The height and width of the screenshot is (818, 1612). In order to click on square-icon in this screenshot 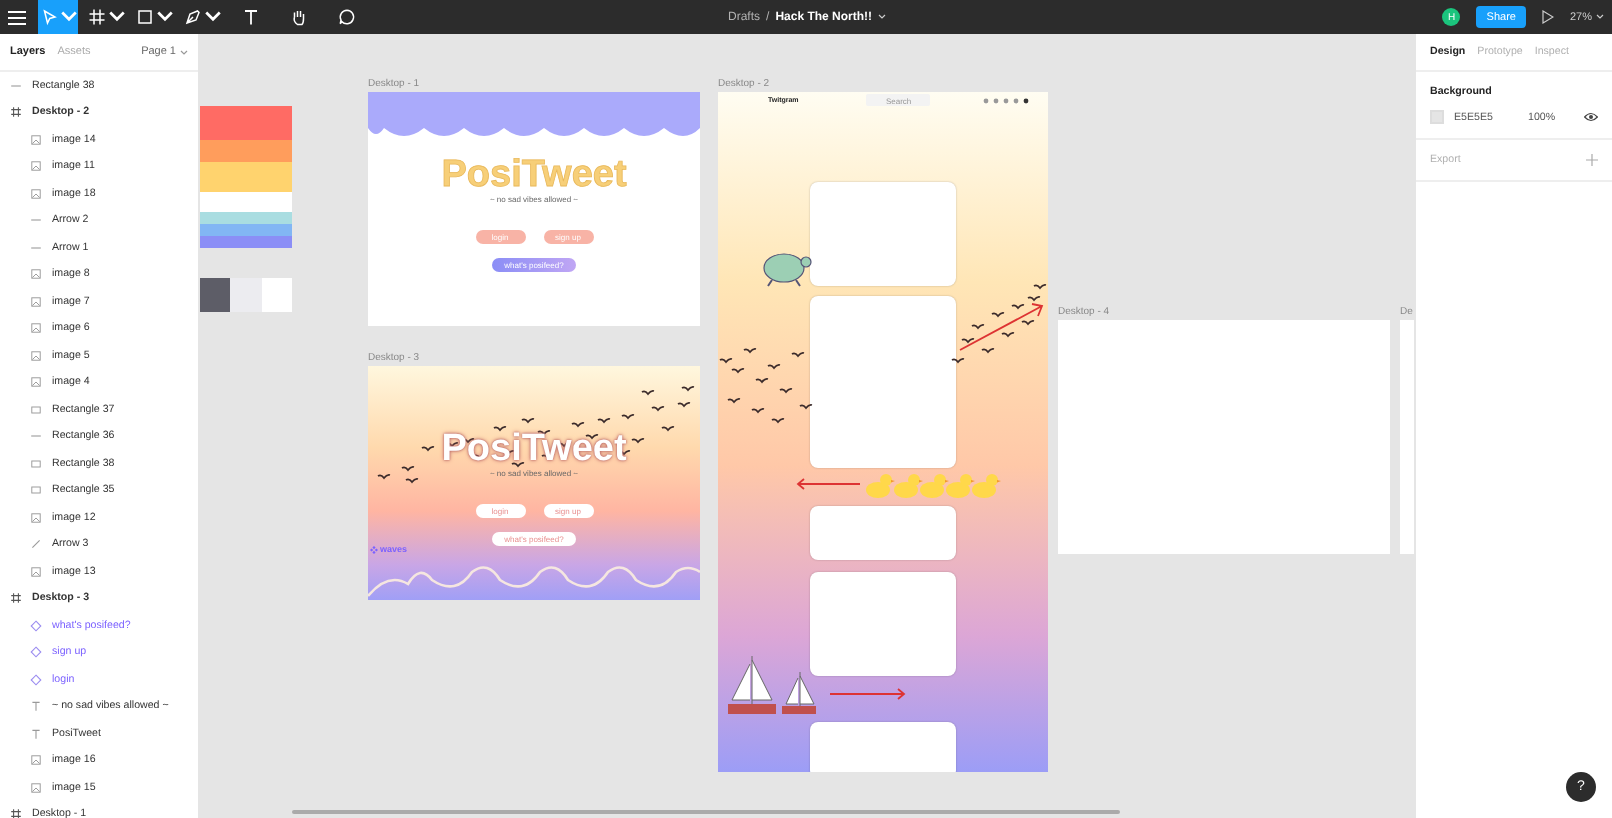, I will do `click(144, 17)`.